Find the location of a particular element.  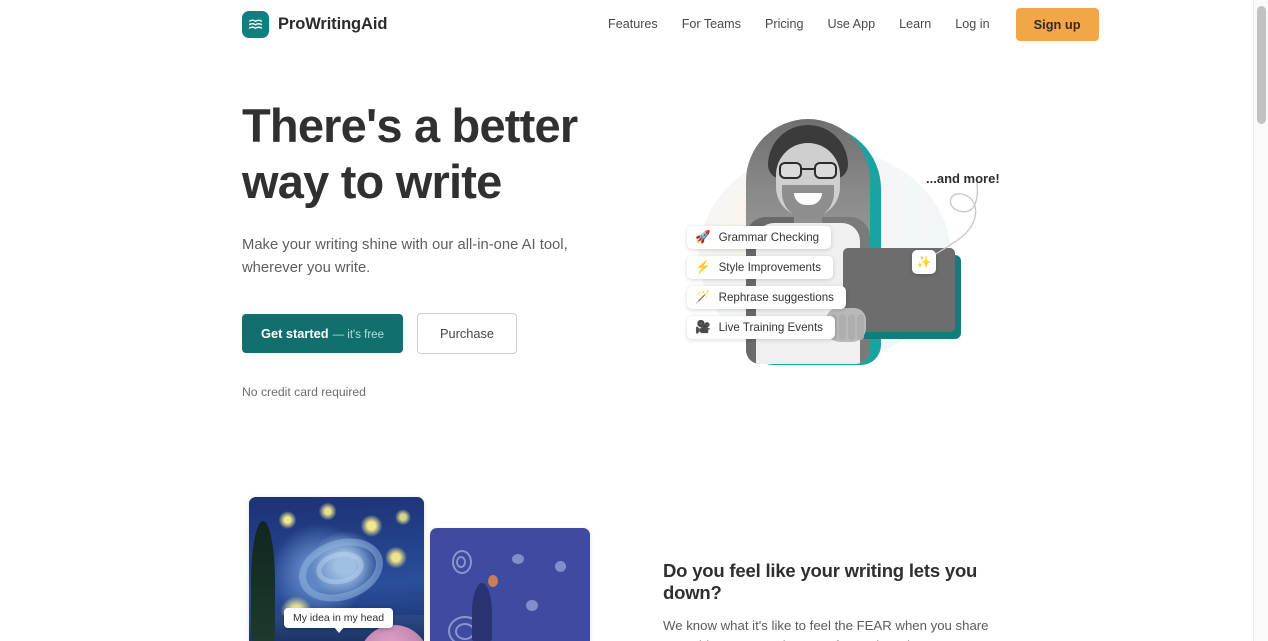

sparkle-badge: ✨ is located at coordinates (924, 262).